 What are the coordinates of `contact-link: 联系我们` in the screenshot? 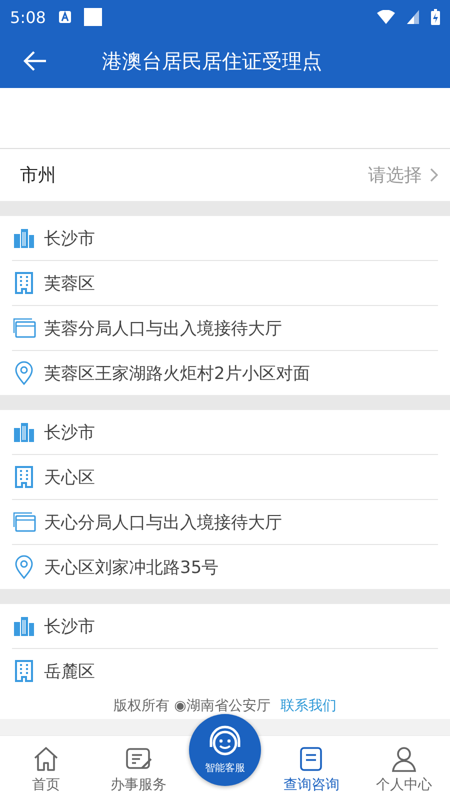 It's located at (308, 706).